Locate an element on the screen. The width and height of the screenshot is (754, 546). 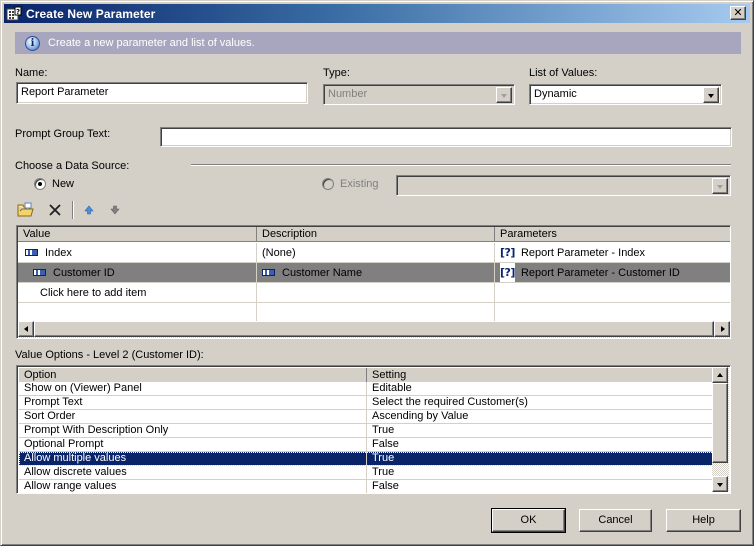
radio-new: New is located at coordinates (54, 184).